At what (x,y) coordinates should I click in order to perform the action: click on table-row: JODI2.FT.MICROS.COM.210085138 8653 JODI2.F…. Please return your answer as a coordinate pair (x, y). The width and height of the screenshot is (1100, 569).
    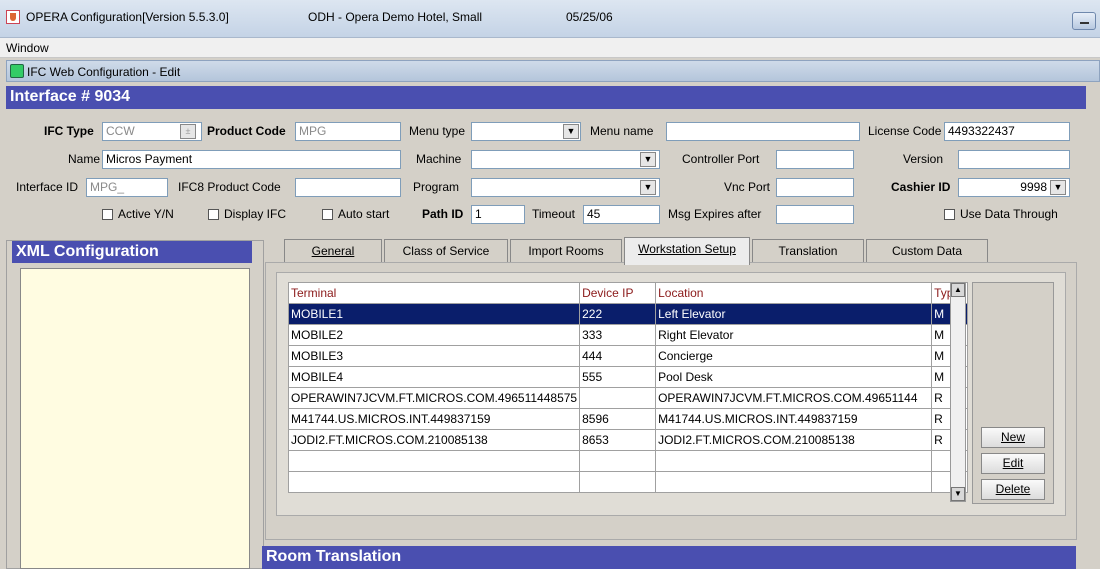
    Looking at the image, I should click on (628, 440).